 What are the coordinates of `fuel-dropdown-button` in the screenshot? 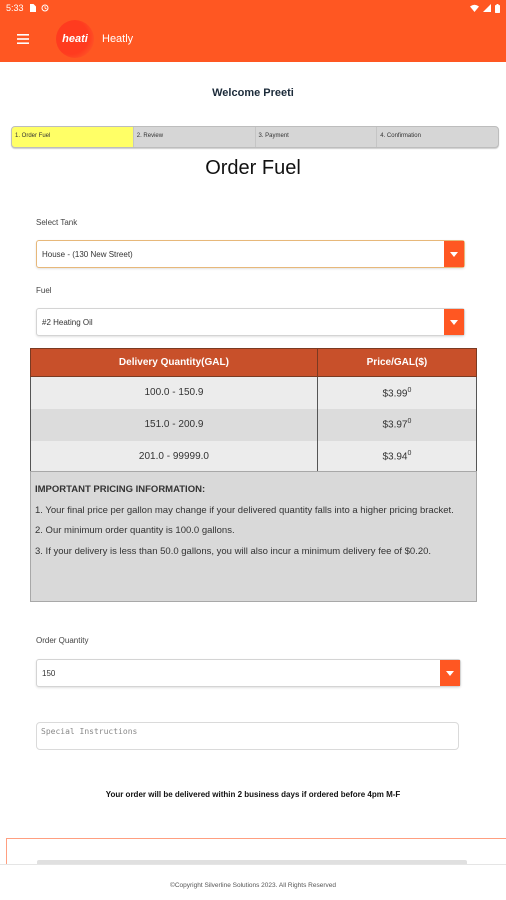 It's located at (454, 322).